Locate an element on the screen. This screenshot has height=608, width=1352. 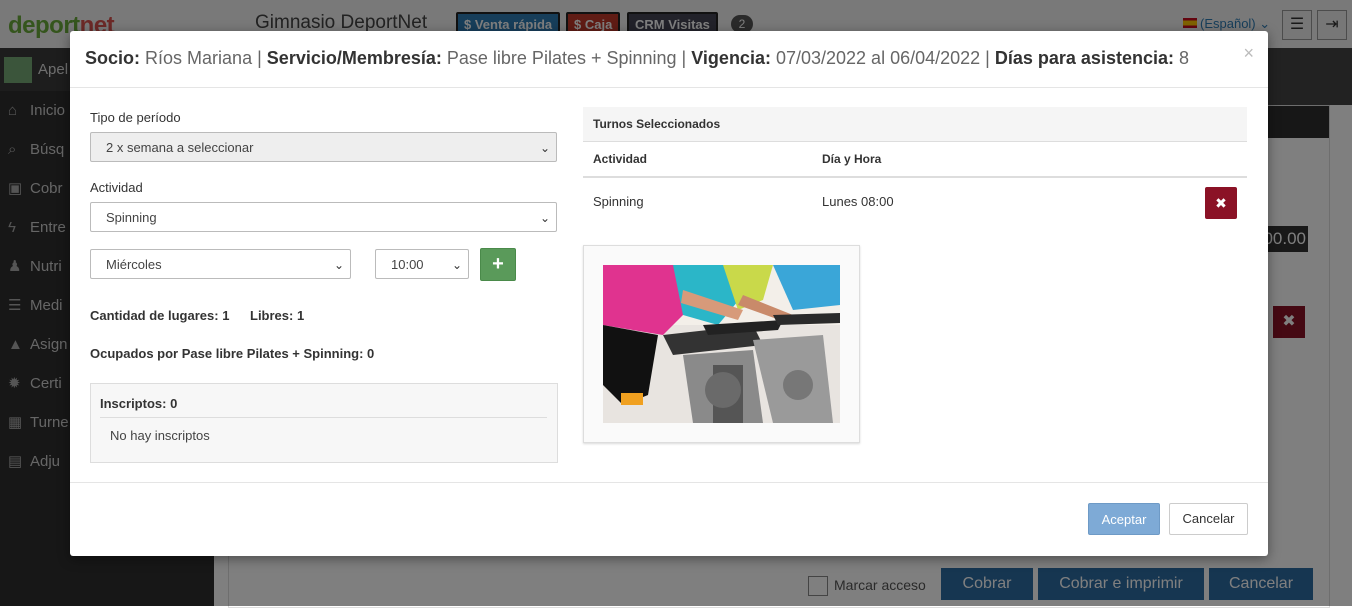
inscriptos-title: Inscriptos: 0 is located at coordinates (139, 403).